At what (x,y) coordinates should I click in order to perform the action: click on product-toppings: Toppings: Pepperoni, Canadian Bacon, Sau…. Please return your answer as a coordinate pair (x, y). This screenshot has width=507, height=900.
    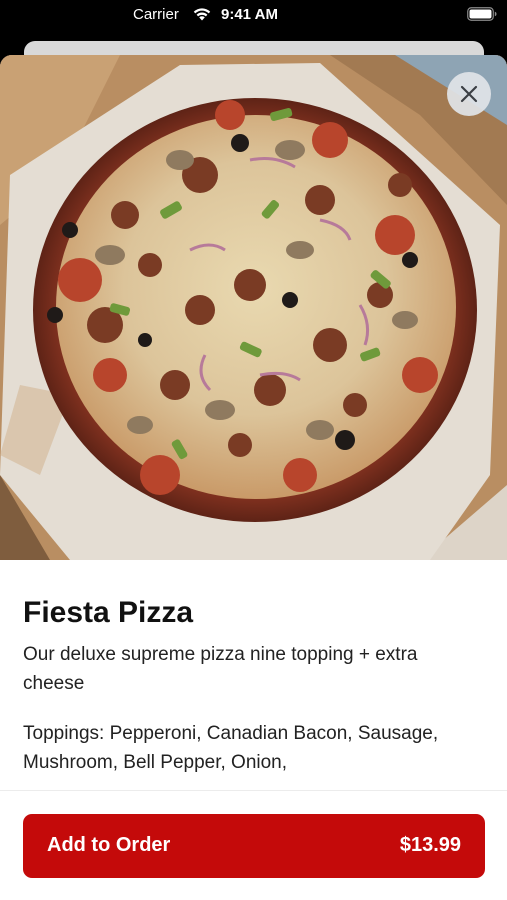
    Looking at the image, I should click on (231, 748).